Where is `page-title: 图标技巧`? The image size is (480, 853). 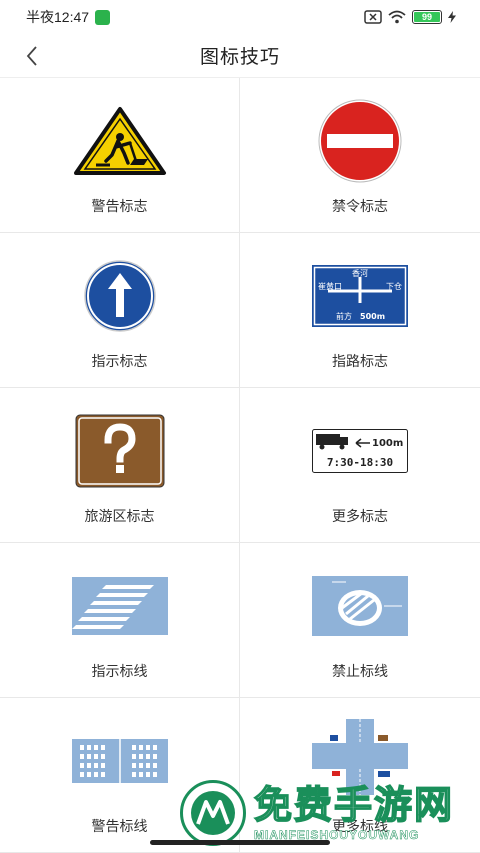
page-title: 图标技巧 is located at coordinates (239, 57).